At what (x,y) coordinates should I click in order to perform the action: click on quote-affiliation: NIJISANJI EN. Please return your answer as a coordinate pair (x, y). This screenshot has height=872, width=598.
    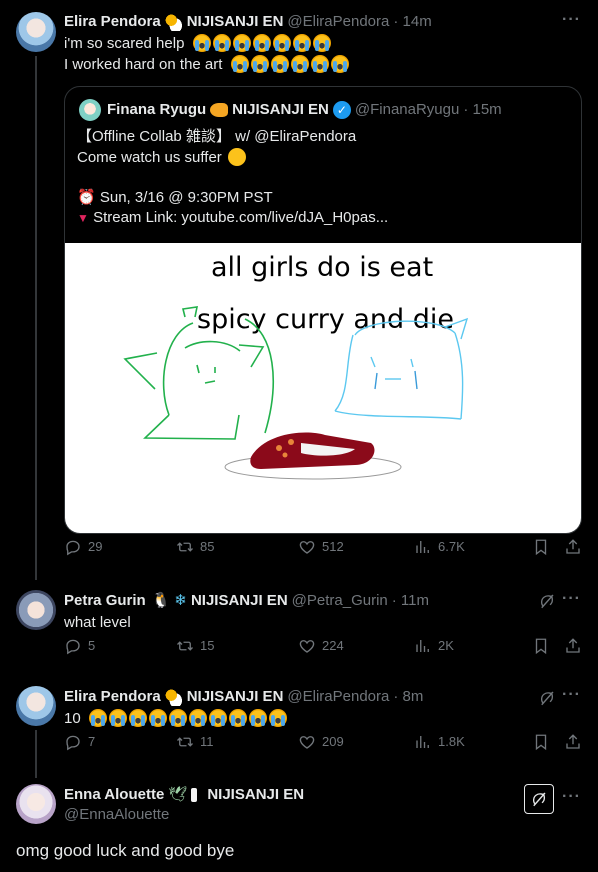
    Looking at the image, I should click on (280, 109).